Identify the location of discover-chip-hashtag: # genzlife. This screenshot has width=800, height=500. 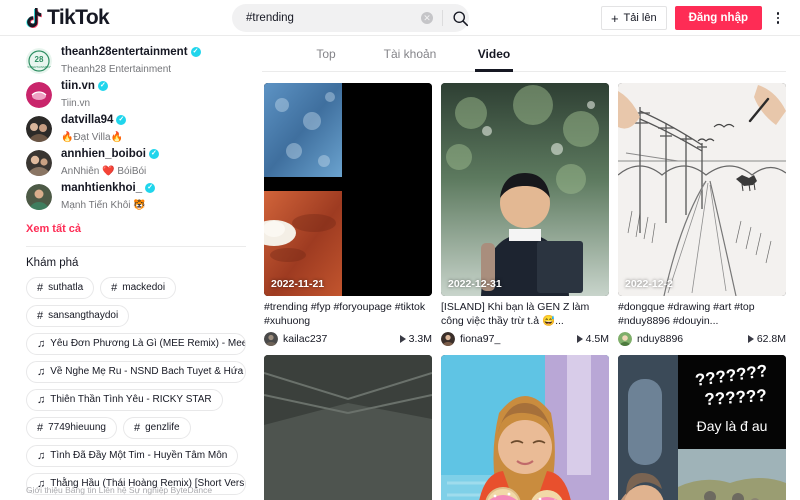
(156, 428).